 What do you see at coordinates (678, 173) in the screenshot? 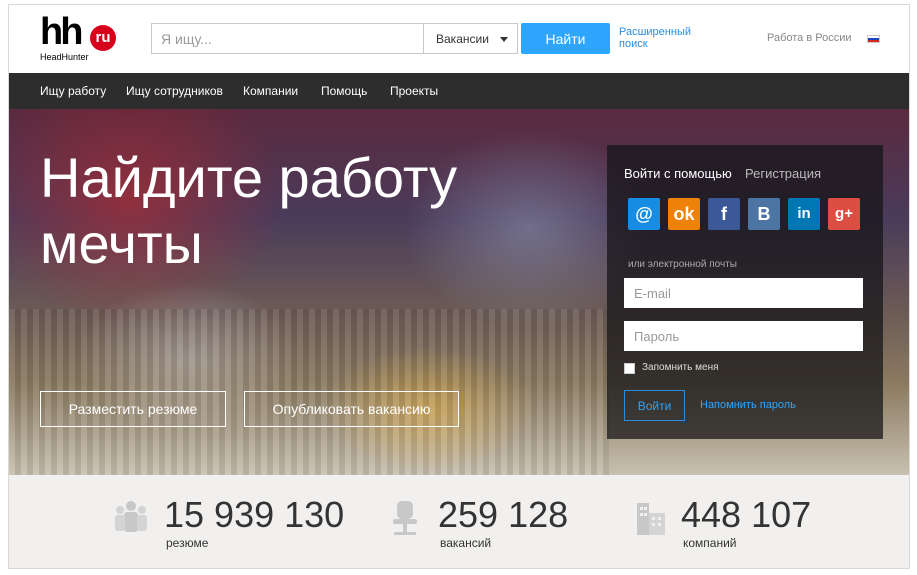
I see `tab-login-with: Войти с помощью` at bounding box center [678, 173].